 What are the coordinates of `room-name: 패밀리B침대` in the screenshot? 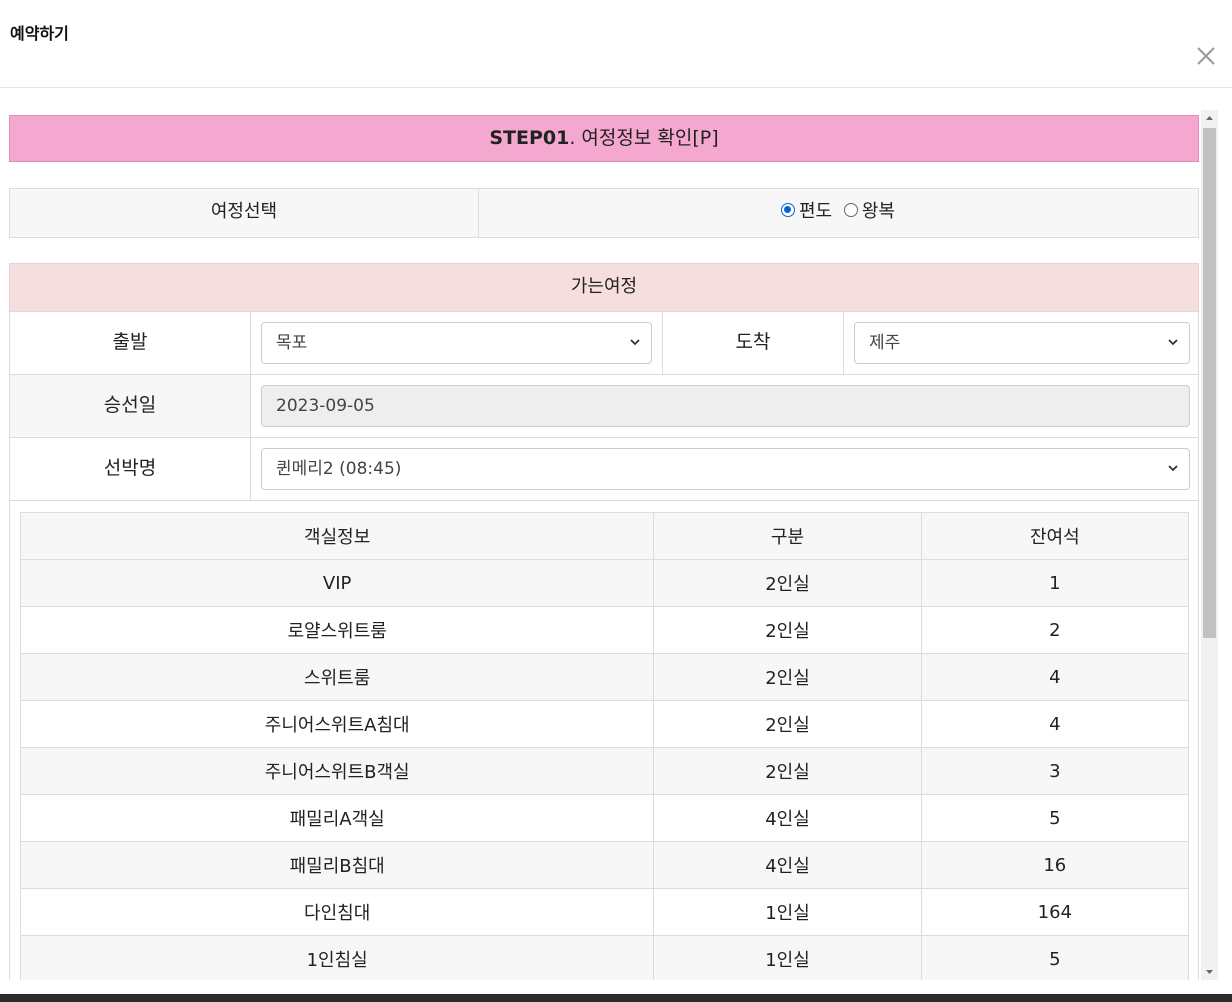 It's located at (337, 865).